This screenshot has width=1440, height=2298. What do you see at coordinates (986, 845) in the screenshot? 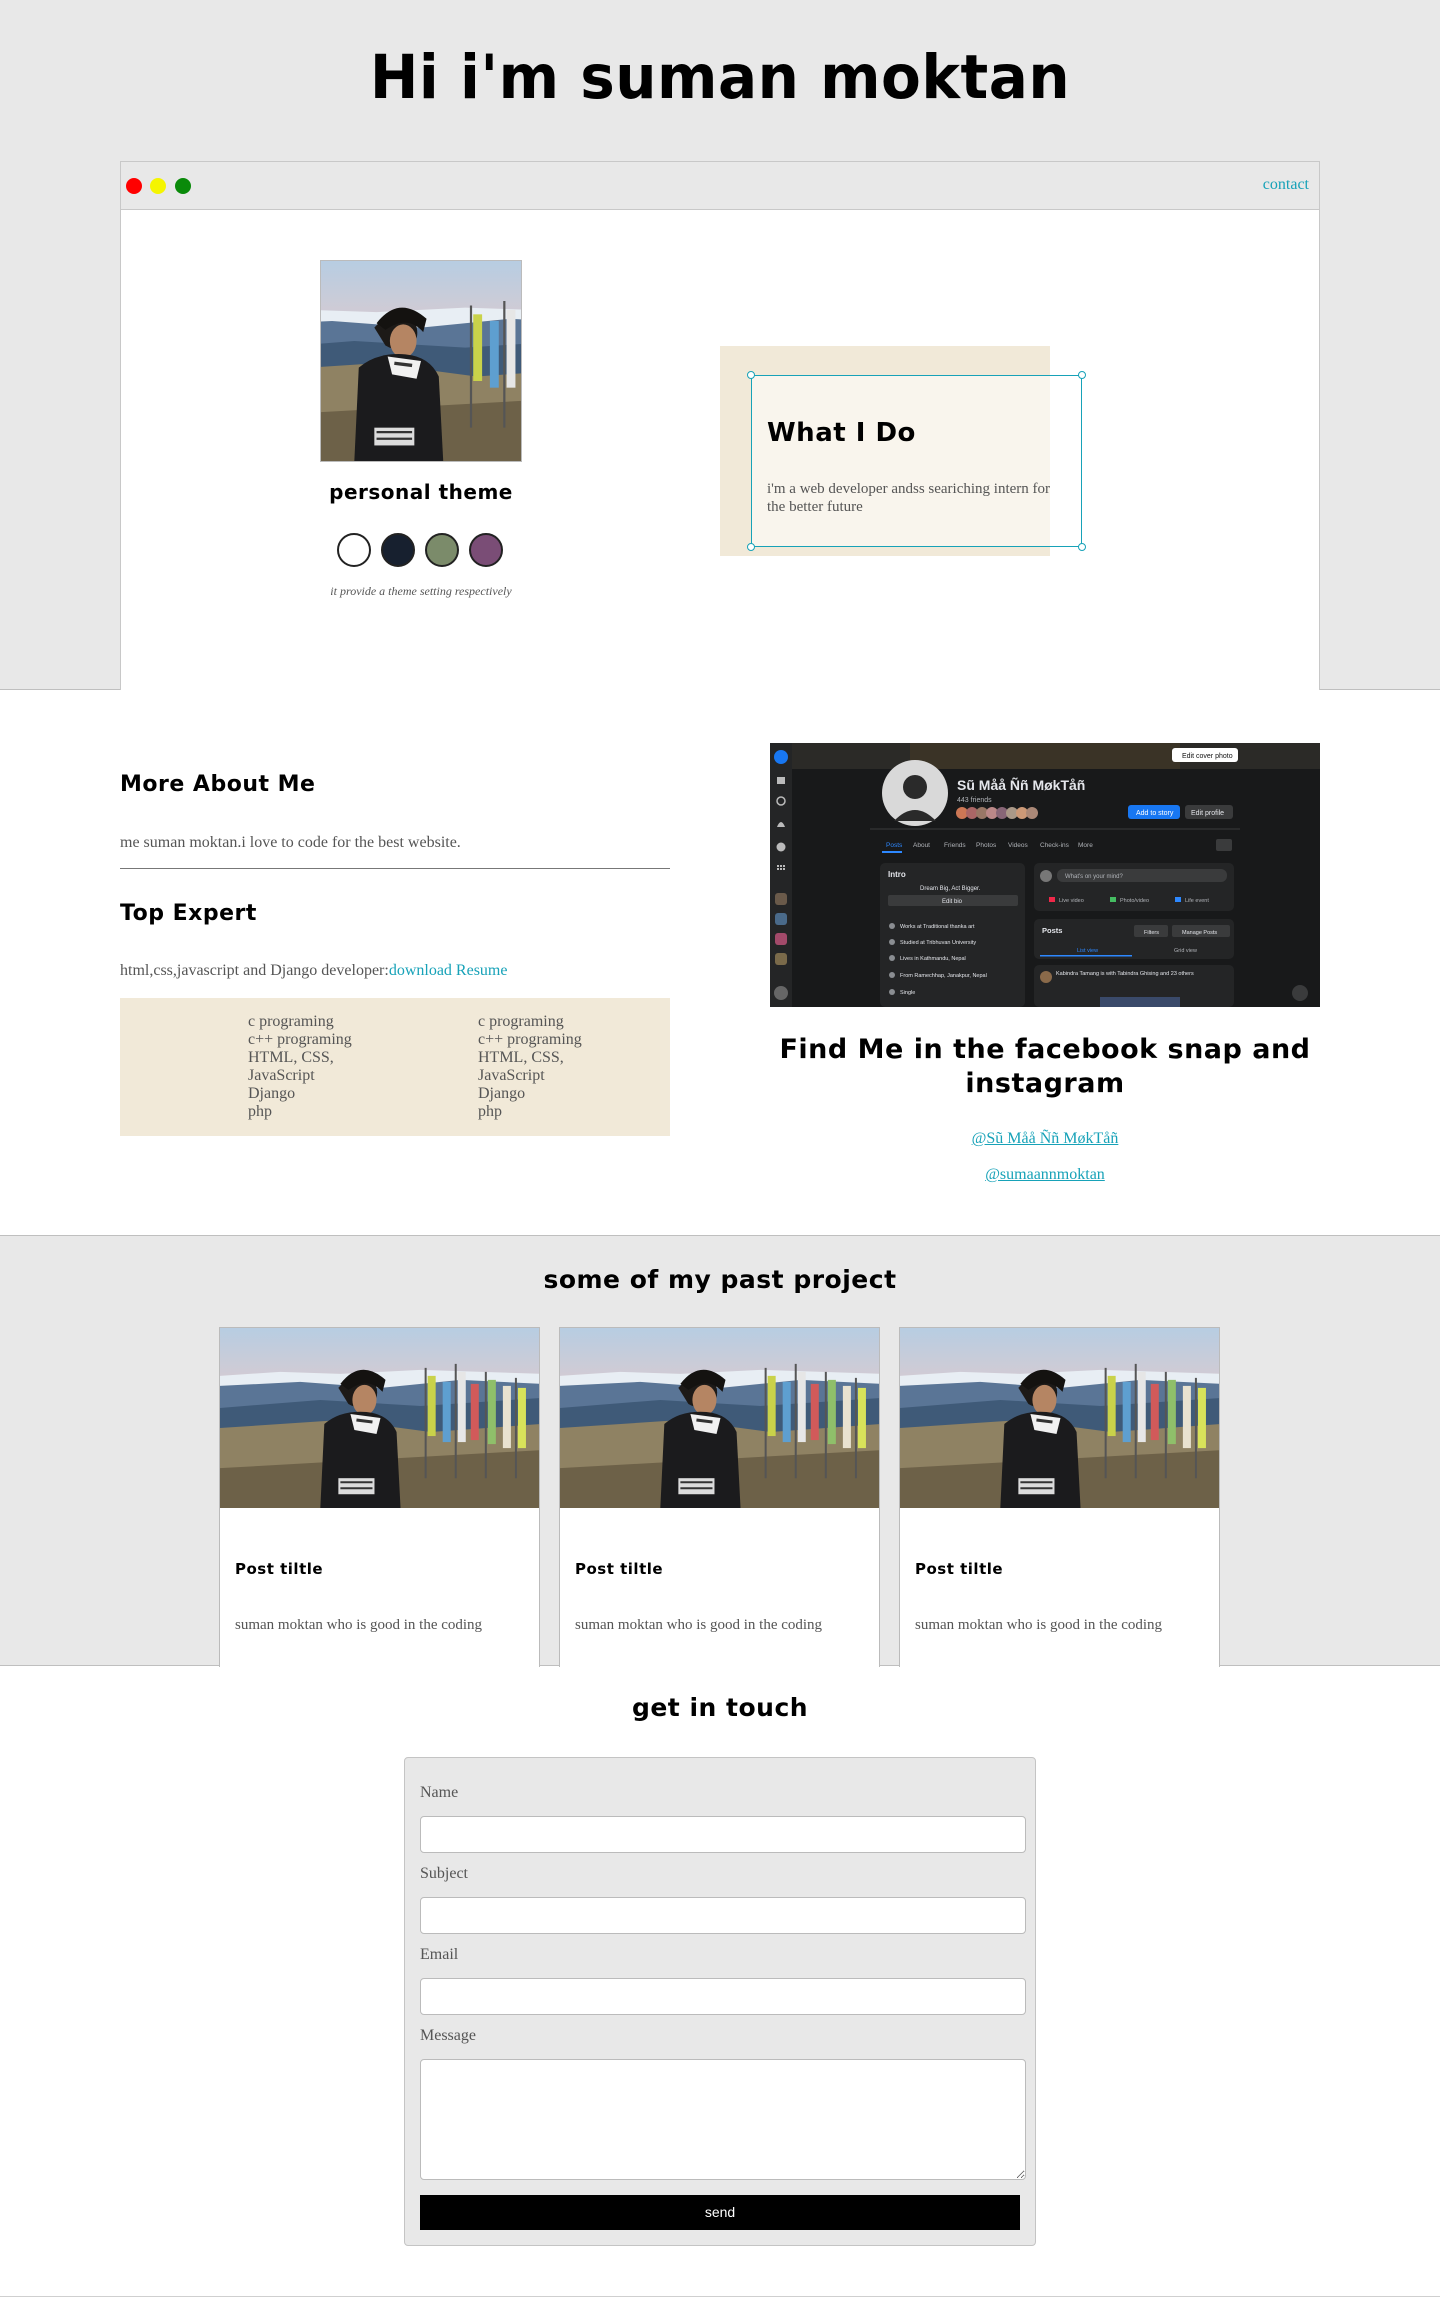
I see `svg-text: Photos` at bounding box center [986, 845].